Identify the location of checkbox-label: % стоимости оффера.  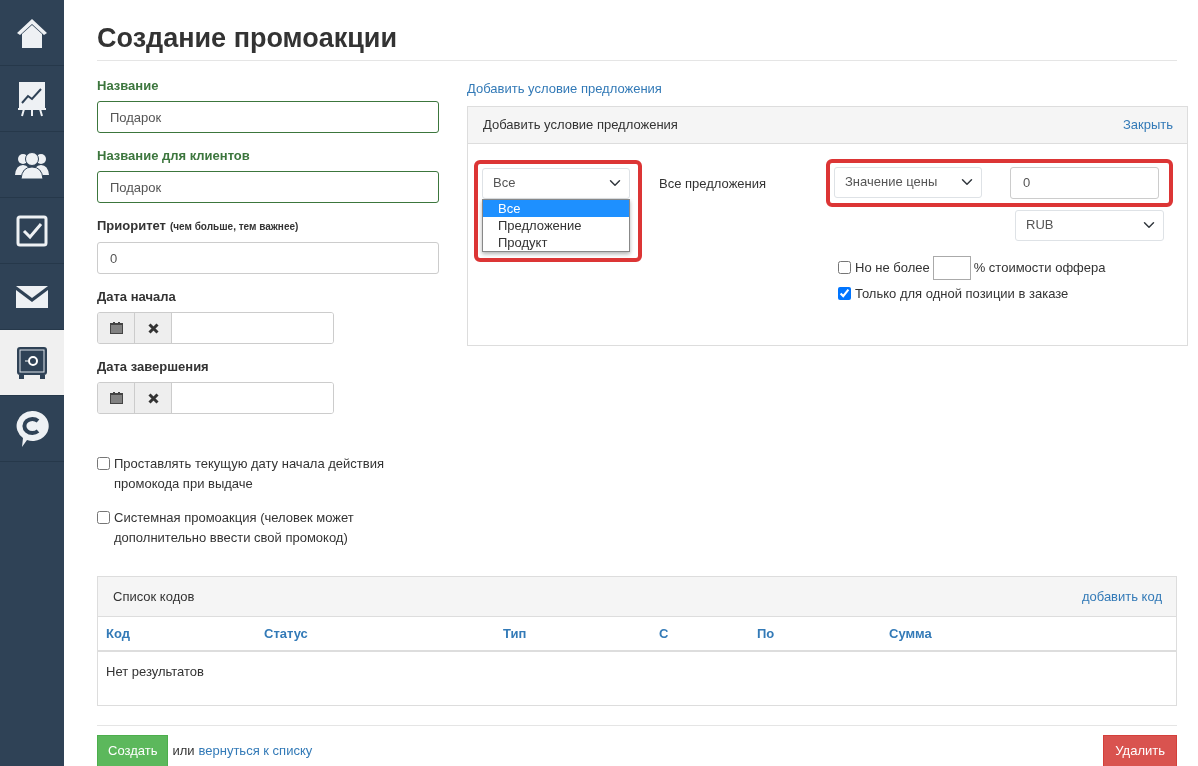
(1039, 267).